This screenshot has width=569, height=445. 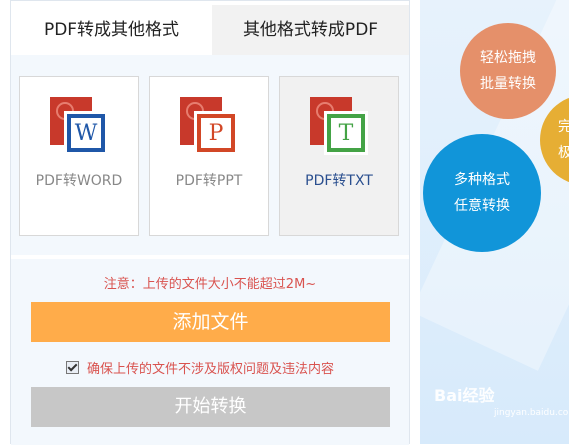 What do you see at coordinates (79, 127) in the screenshot?
I see `pdf-to-word-icon: W` at bounding box center [79, 127].